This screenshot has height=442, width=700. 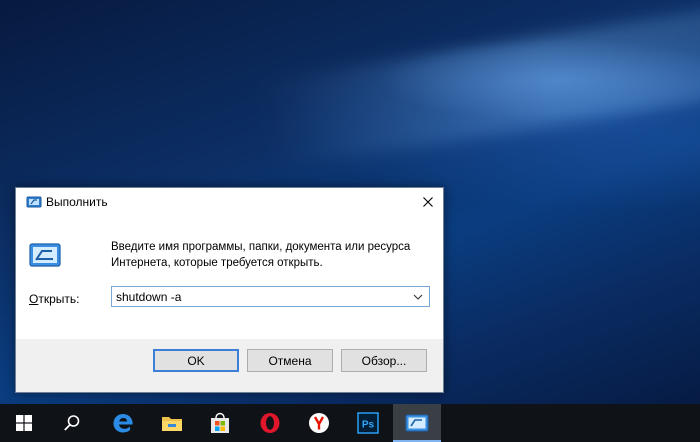 I want to click on taskbar-opera, so click(x=270, y=423).